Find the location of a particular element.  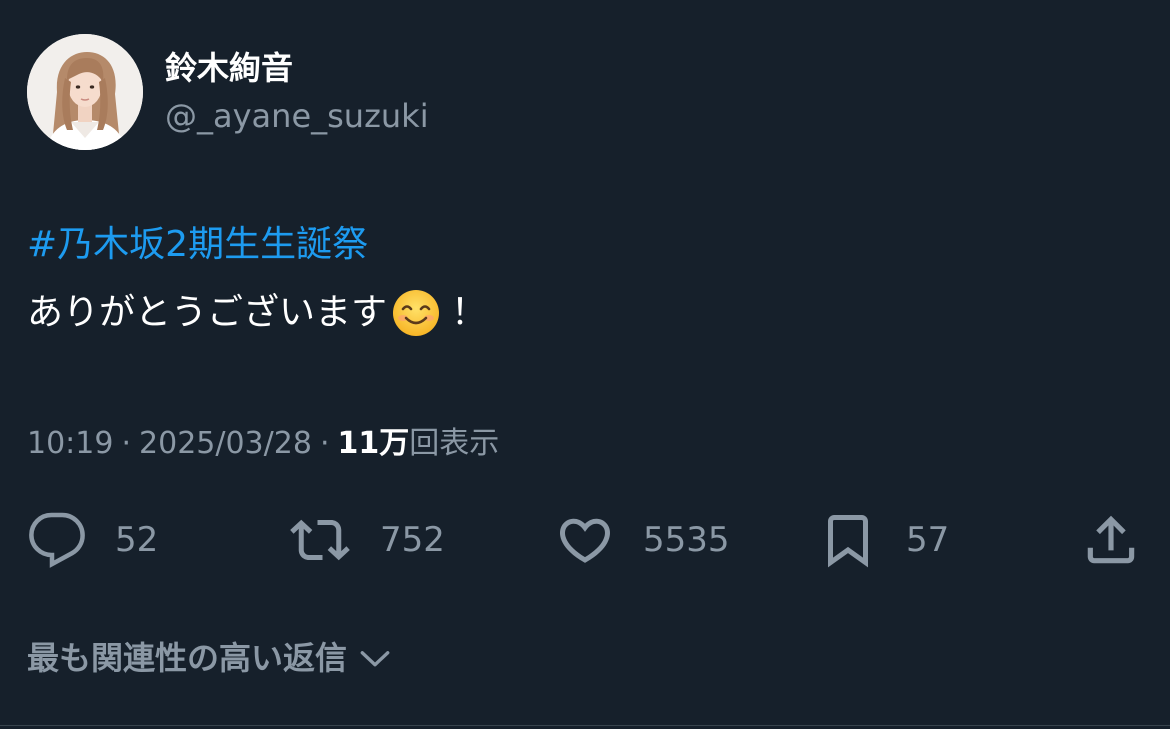

share-button is located at coordinates (1111, 540).